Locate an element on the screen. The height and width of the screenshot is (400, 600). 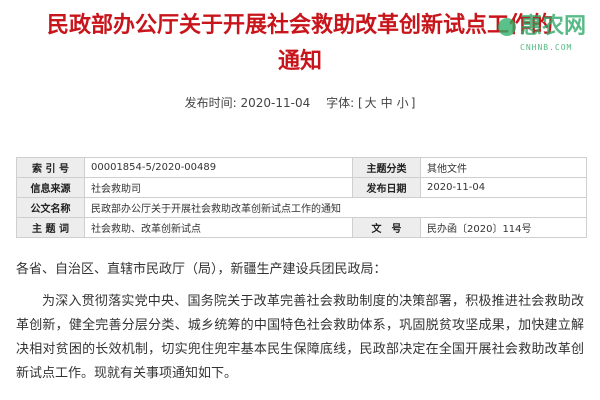
font-size-control: 字体: [大中小] is located at coordinates (370, 102).